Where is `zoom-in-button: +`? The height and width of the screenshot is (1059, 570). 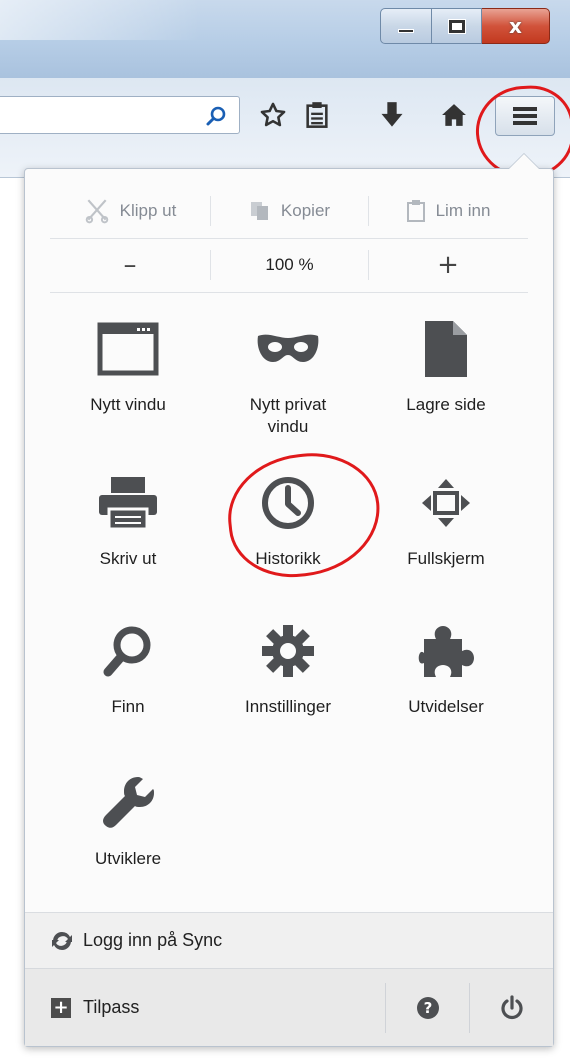 zoom-in-button: + is located at coordinates (448, 265).